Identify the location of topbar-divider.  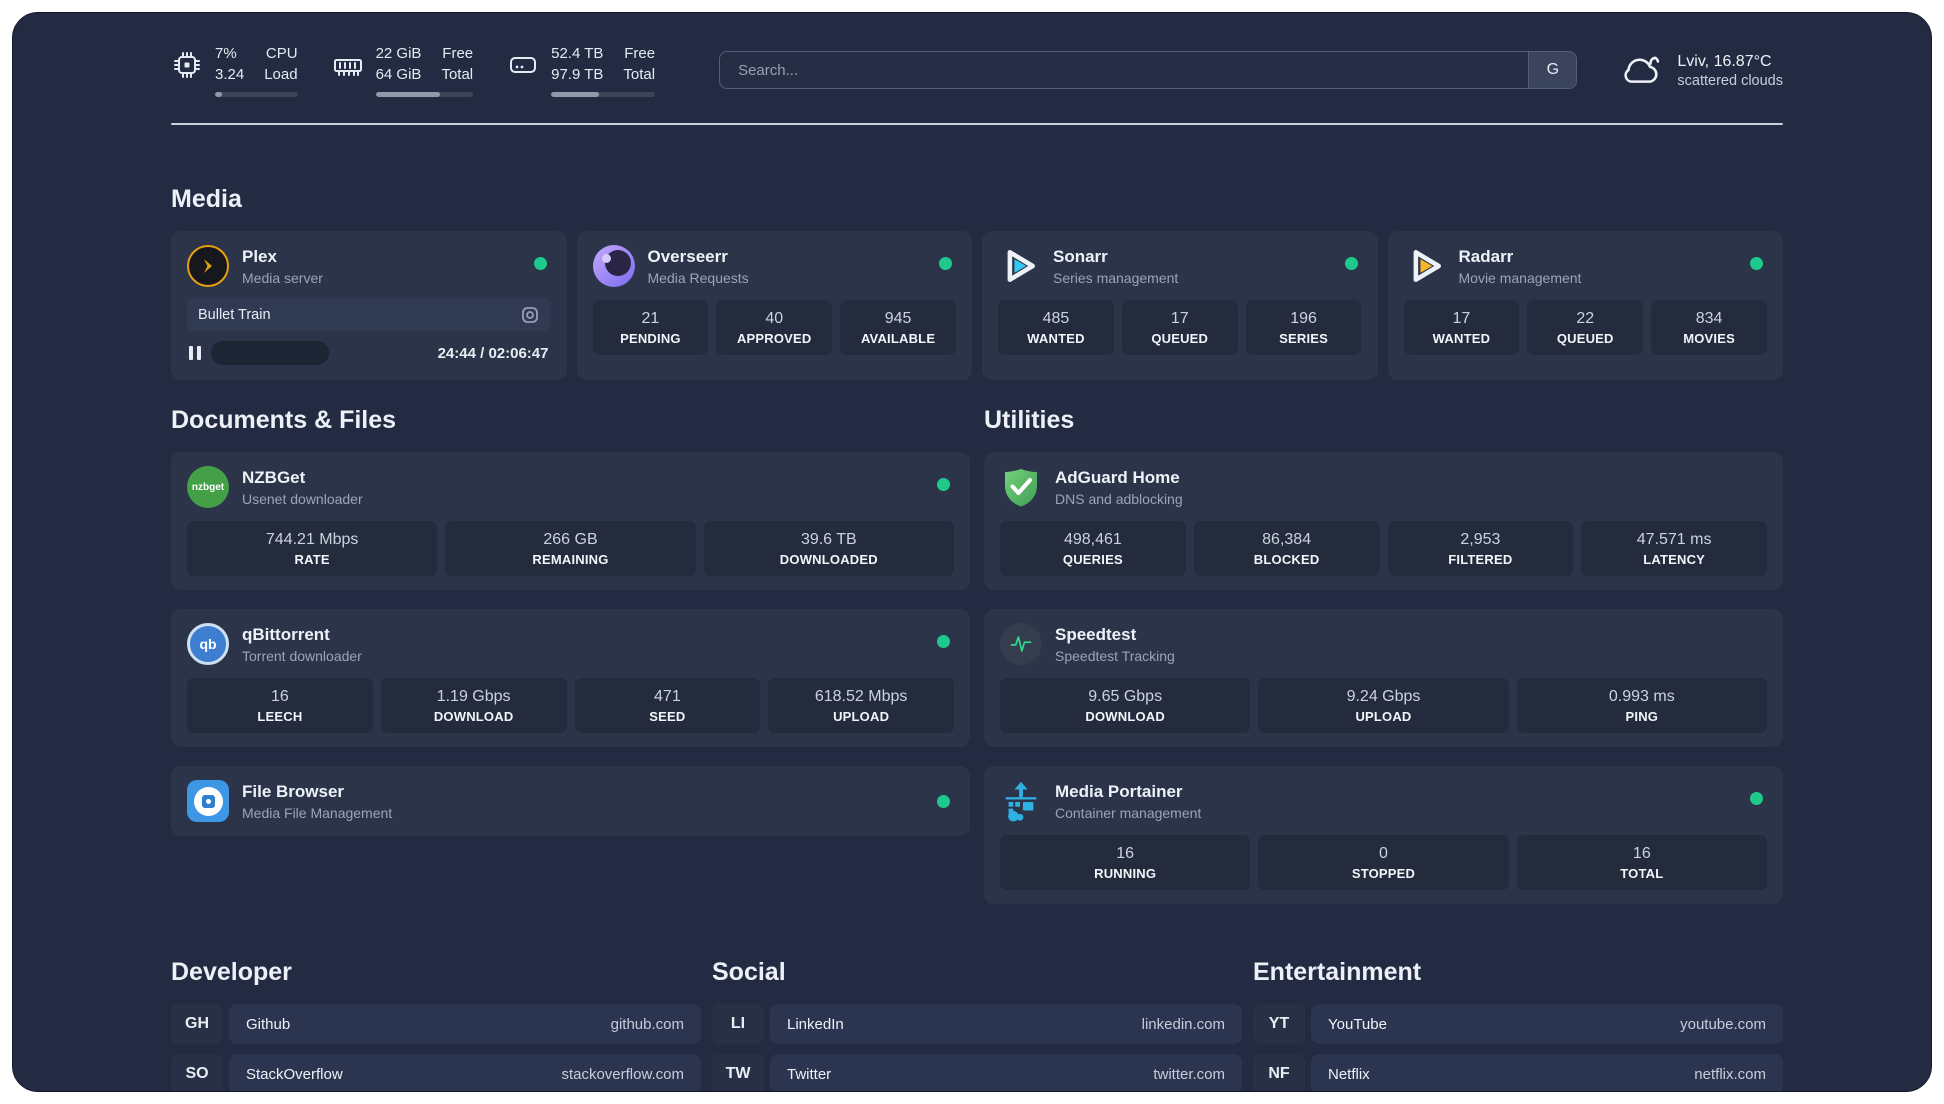
(977, 124).